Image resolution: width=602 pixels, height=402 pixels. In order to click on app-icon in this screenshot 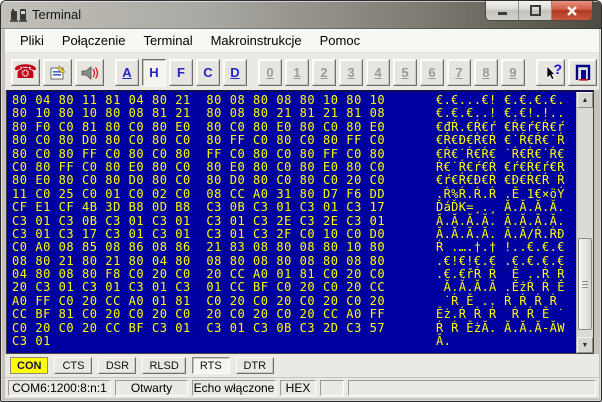, I will do `click(18, 15)`.